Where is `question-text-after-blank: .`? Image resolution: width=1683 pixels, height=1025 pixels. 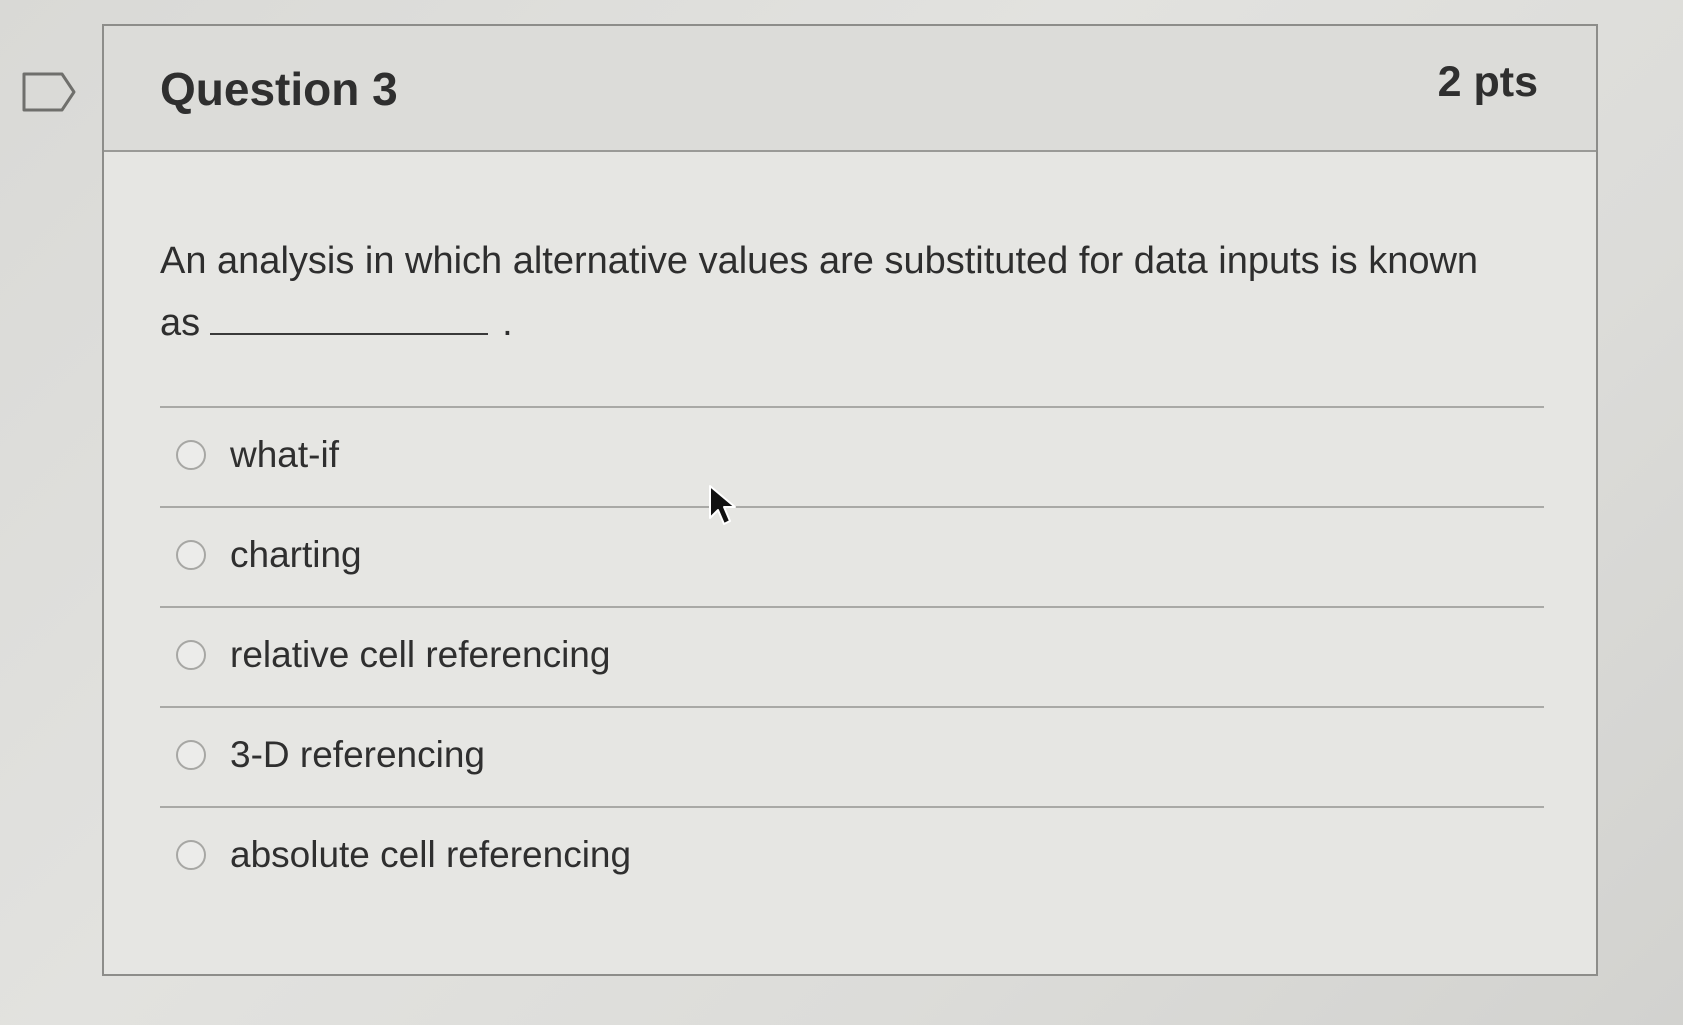 question-text-after-blank: . is located at coordinates (507, 323).